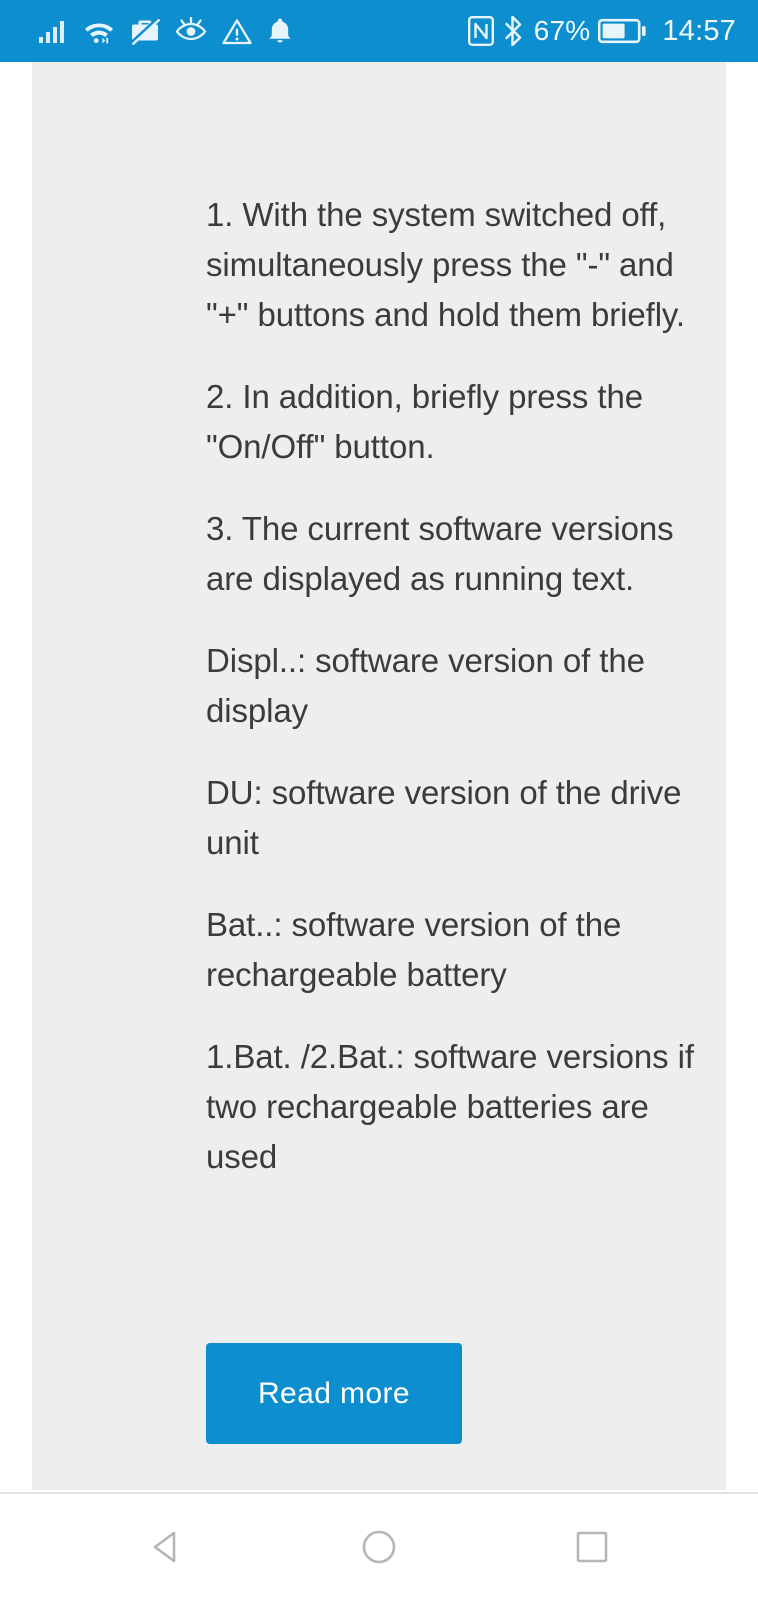  Describe the element at coordinates (425, 685) in the screenshot. I see `legend-display-version: Displ..: software version of the display` at that location.